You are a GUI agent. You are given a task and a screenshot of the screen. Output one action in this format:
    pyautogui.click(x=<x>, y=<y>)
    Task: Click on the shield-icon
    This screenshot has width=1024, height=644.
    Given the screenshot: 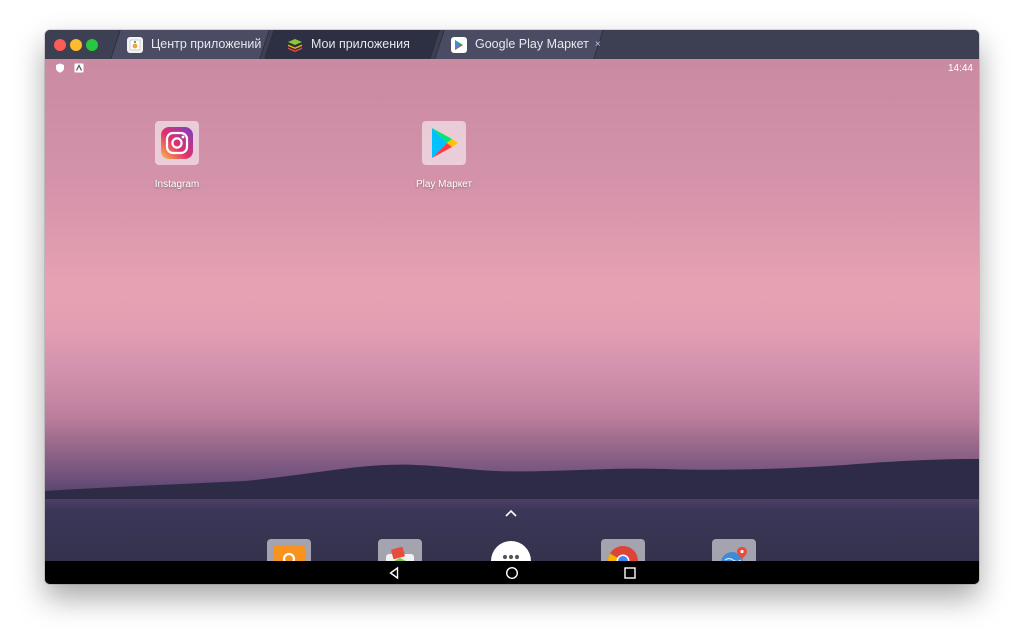 What is the action you would take?
    pyautogui.click(x=60, y=68)
    